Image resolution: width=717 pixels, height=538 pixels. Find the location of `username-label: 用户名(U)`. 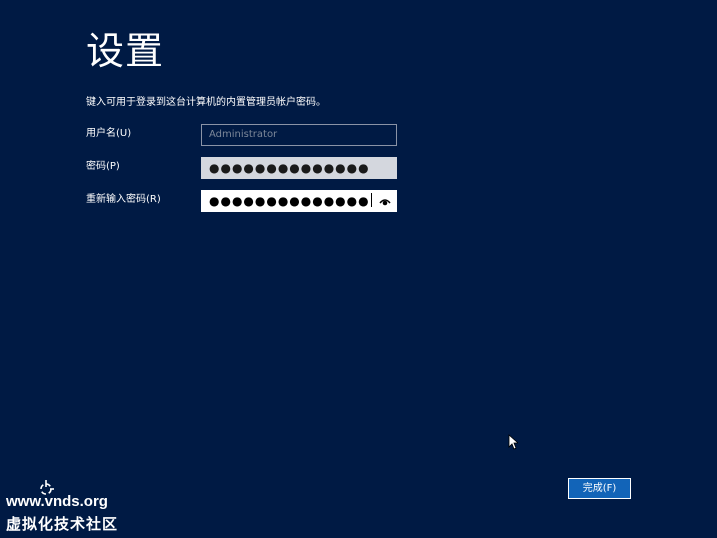

username-label: 用户名(U) is located at coordinates (109, 133).